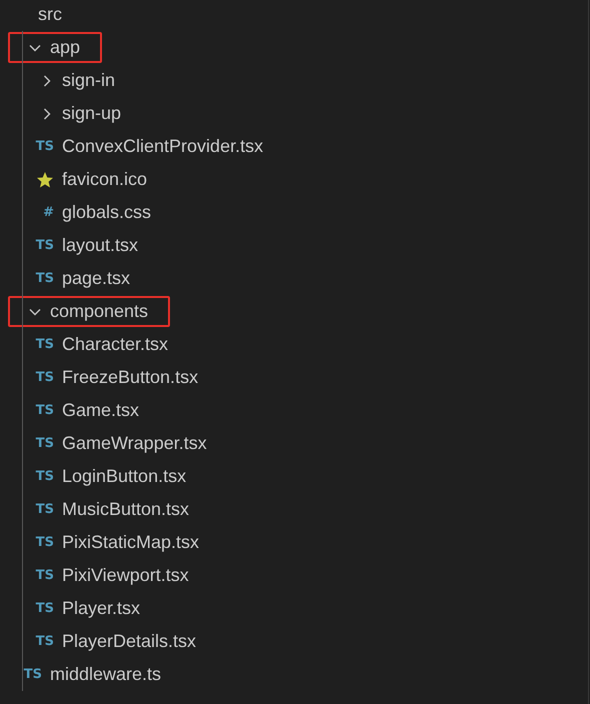 The width and height of the screenshot is (590, 704). What do you see at coordinates (134, 443) in the screenshot?
I see `file-label: GameWrapper.tsx` at bounding box center [134, 443].